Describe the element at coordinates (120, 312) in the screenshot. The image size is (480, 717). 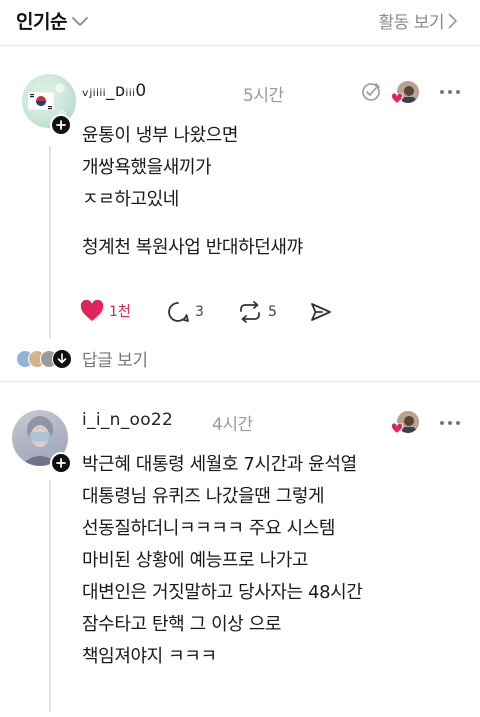
I see `like-count: 1천` at that location.